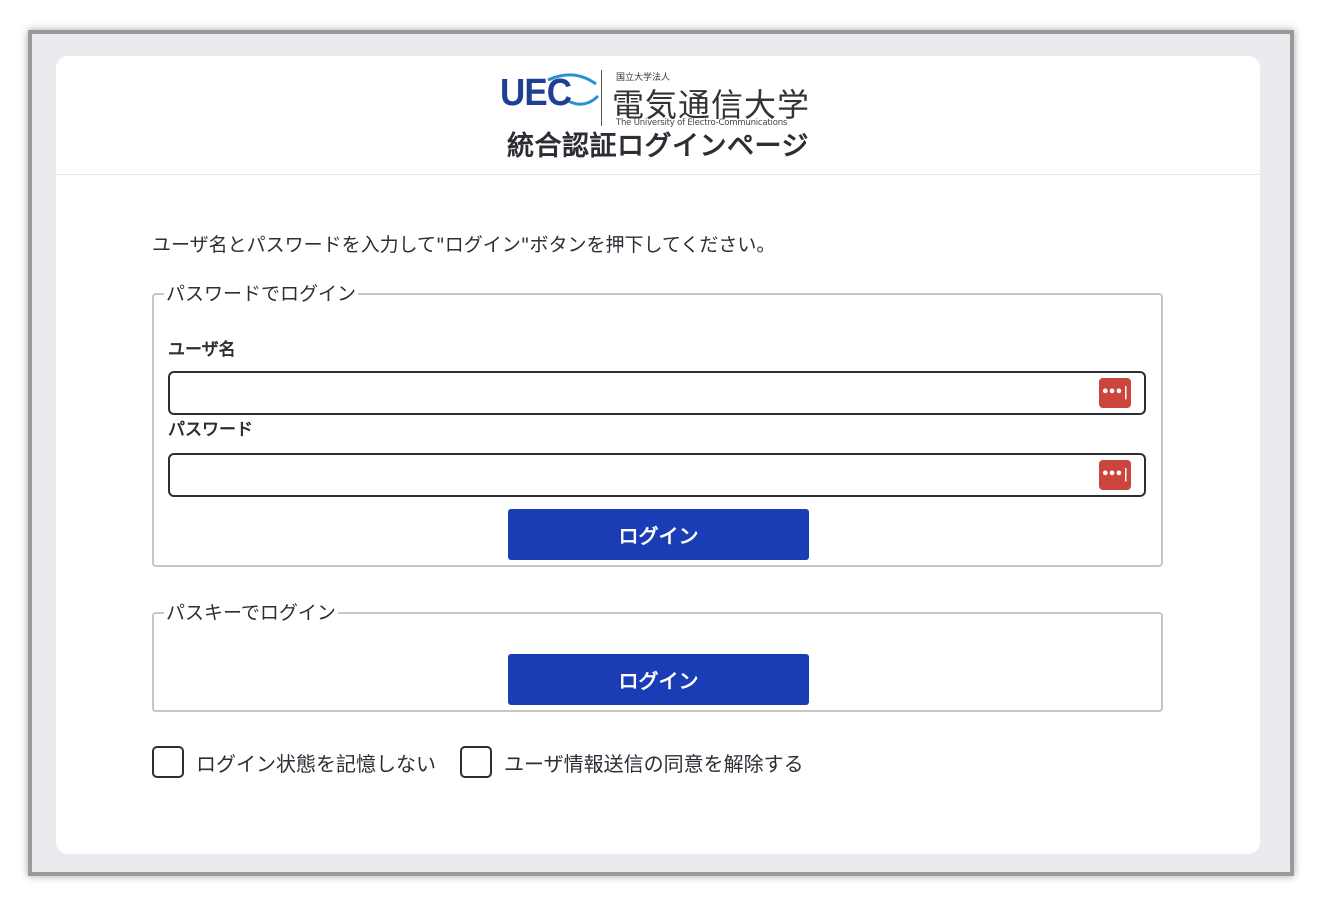 This screenshot has width=1324, height=906. Describe the element at coordinates (658, 679) in the screenshot. I see `passkey-login-button: ログイン` at that location.